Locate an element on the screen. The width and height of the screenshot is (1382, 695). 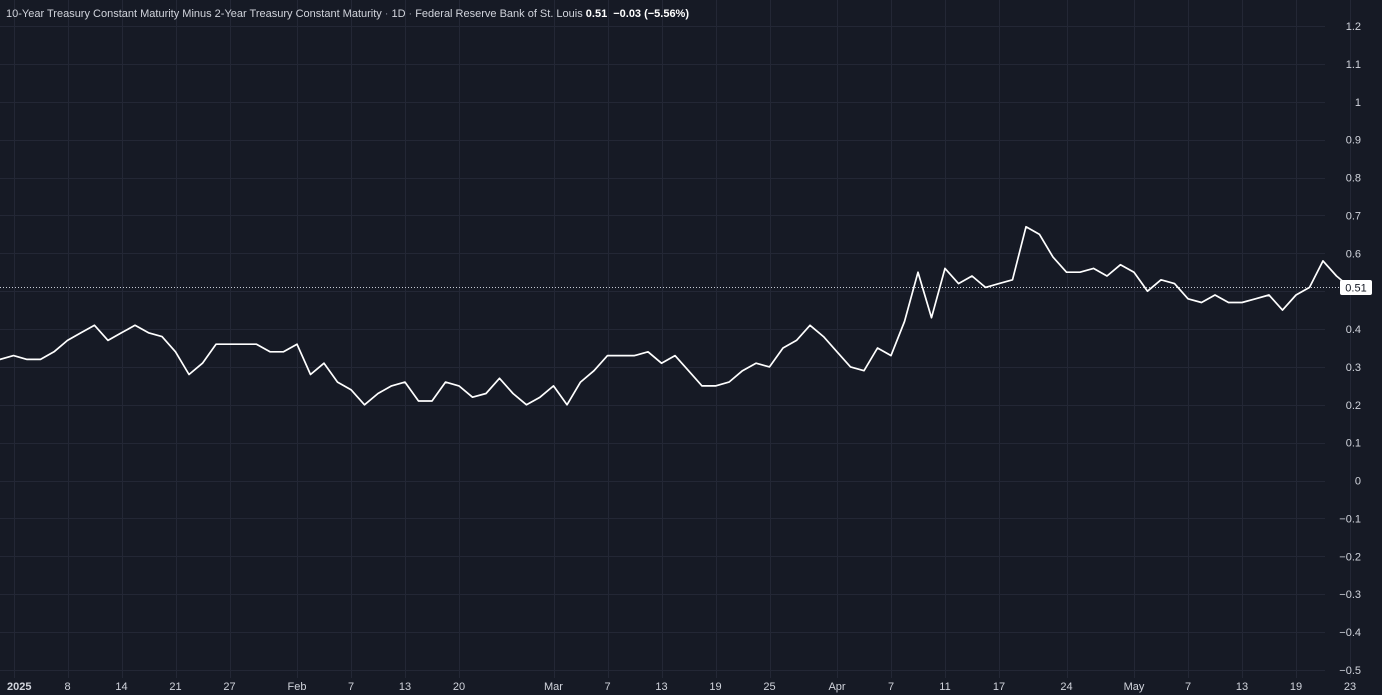
x-tick-label: 25 is located at coordinates (769, 687).